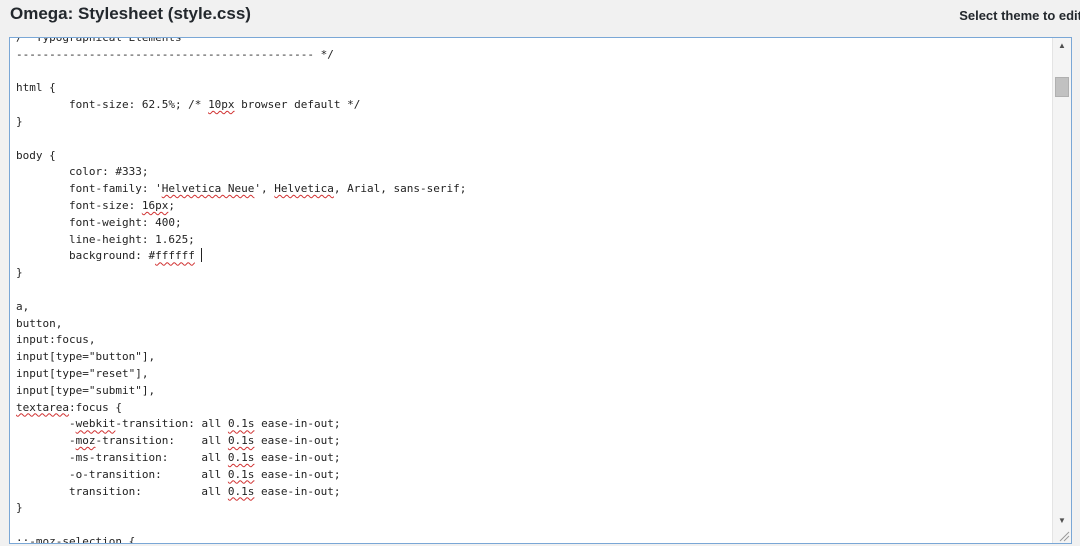 Image resolution: width=1080 pixels, height=546 pixels. Describe the element at coordinates (69, 407) in the screenshot. I see `code-line: textarea:focus {` at that location.